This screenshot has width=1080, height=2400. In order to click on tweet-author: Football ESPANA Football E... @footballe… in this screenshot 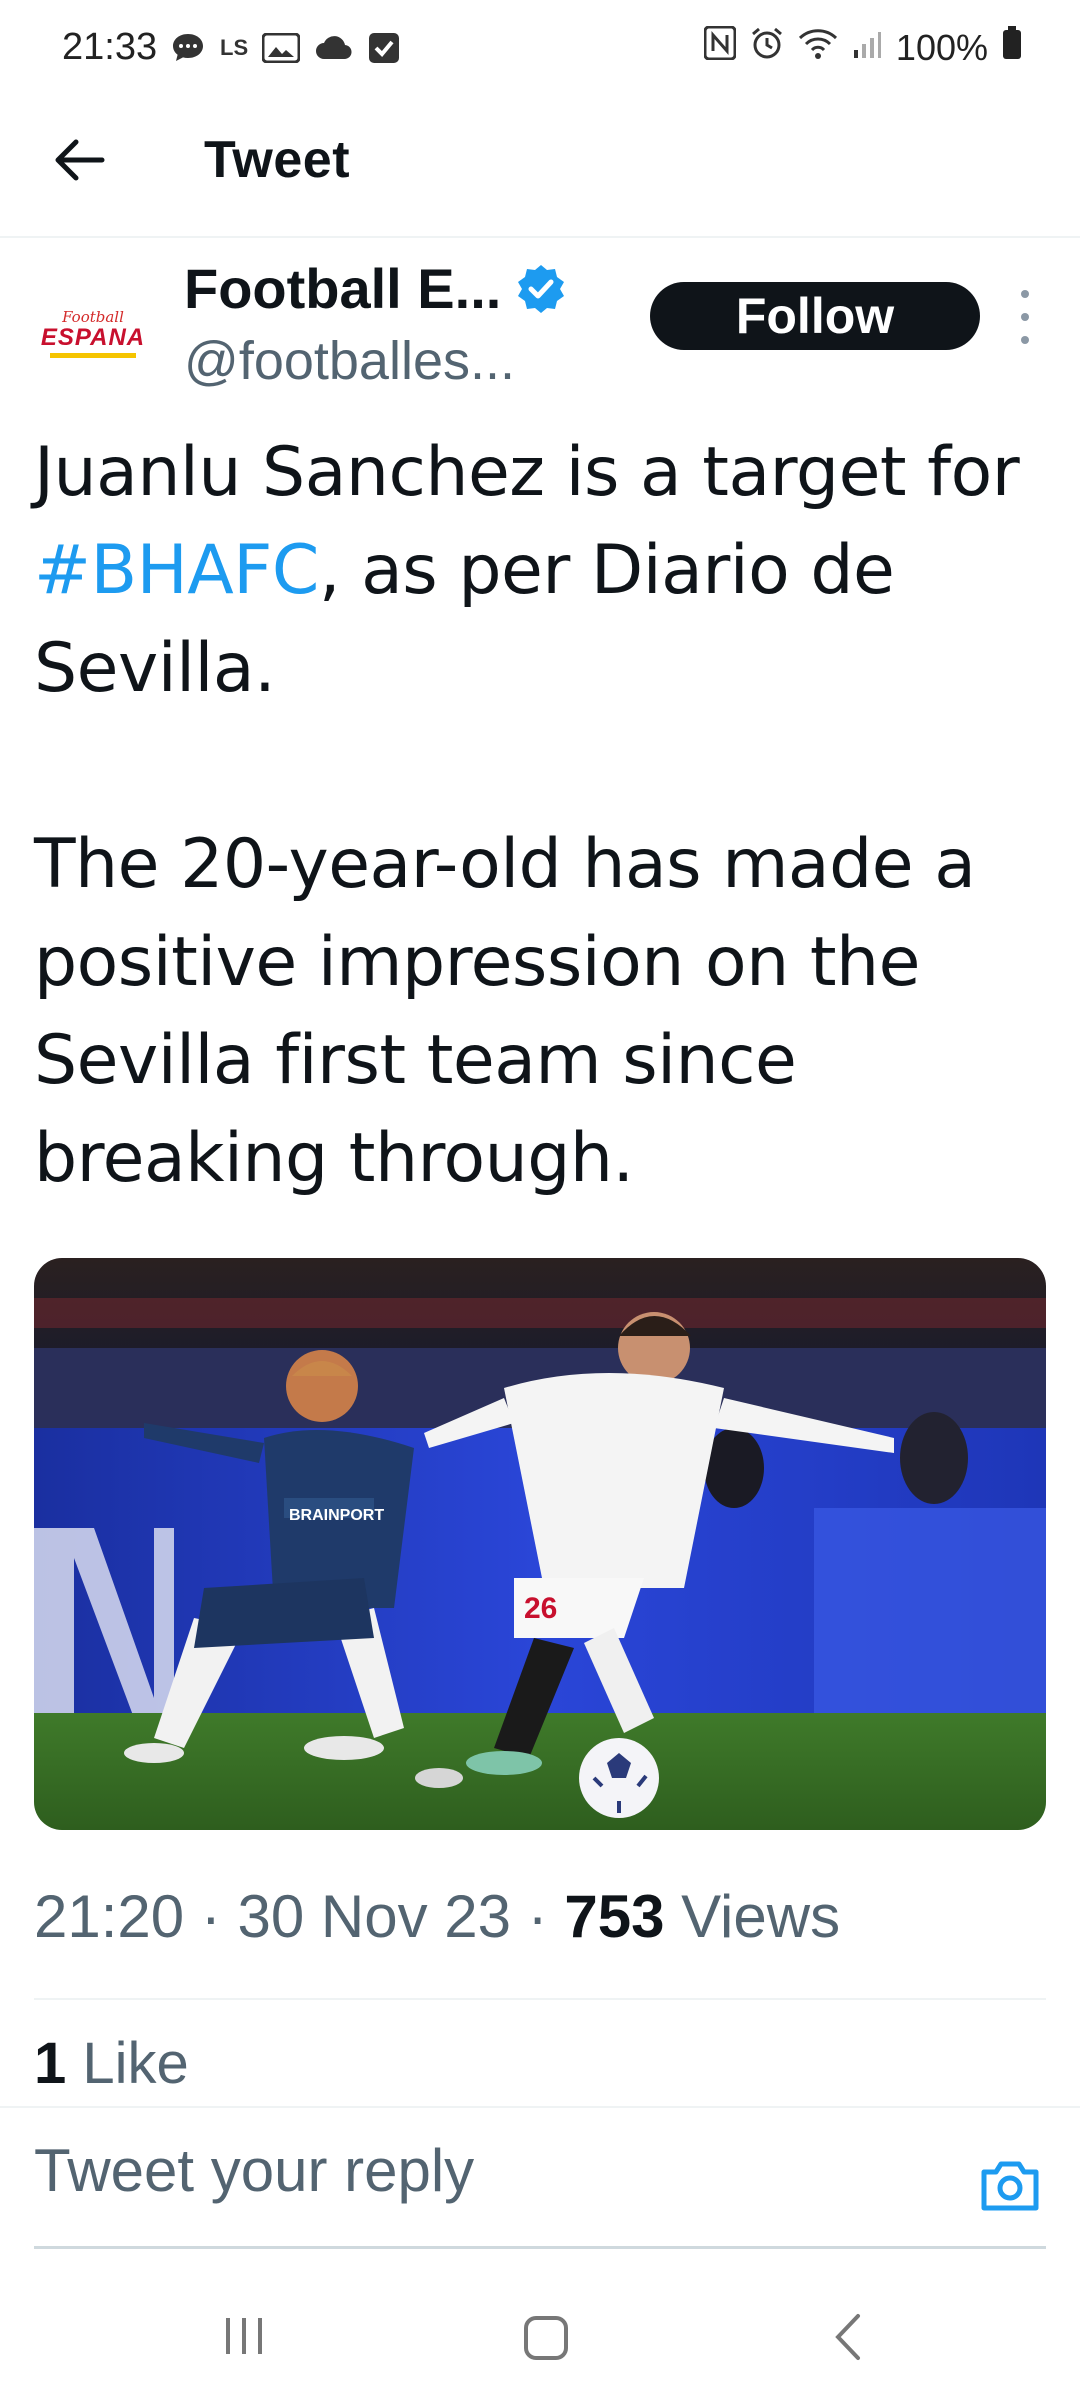, I will do `click(540, 325)`.